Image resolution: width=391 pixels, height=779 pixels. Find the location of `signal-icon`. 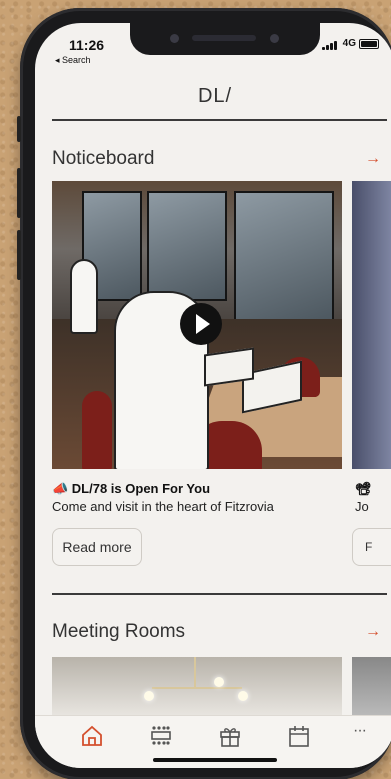

signal-icon is located at coordinates (329, 45).